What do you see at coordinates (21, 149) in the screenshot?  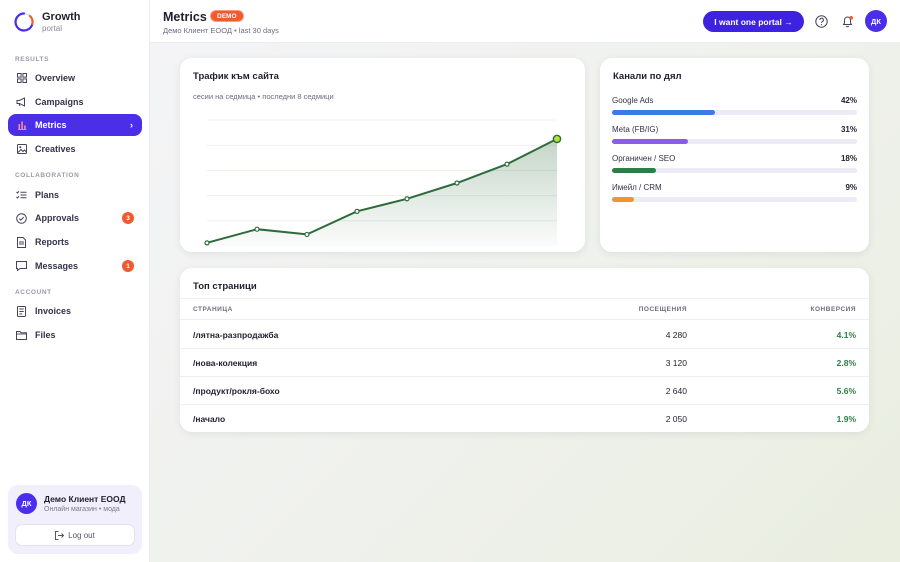 I see `image-icon` at bounding box center [21, 149].